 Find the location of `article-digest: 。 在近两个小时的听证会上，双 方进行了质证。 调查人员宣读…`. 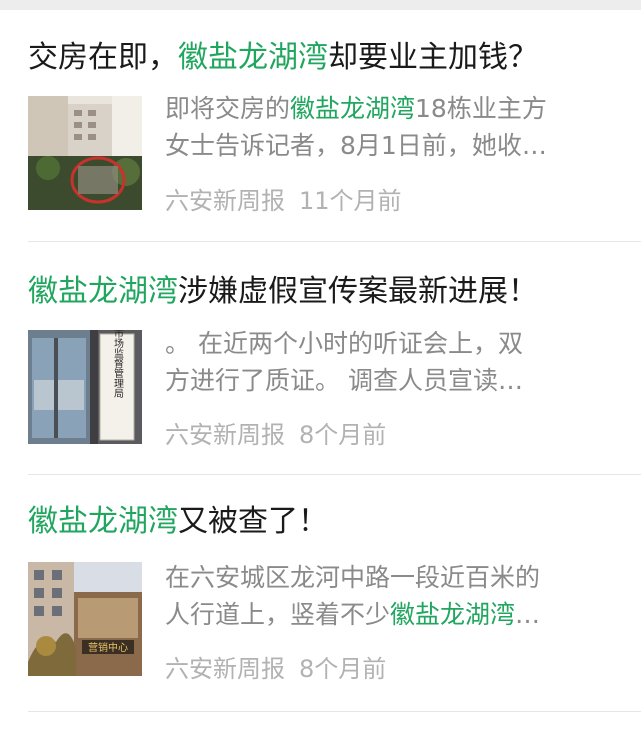

article-digest: 。 在近两个小时的听证会上，双 方进行了质证。 调查人员宣读… is located at coordinates (390, 362).